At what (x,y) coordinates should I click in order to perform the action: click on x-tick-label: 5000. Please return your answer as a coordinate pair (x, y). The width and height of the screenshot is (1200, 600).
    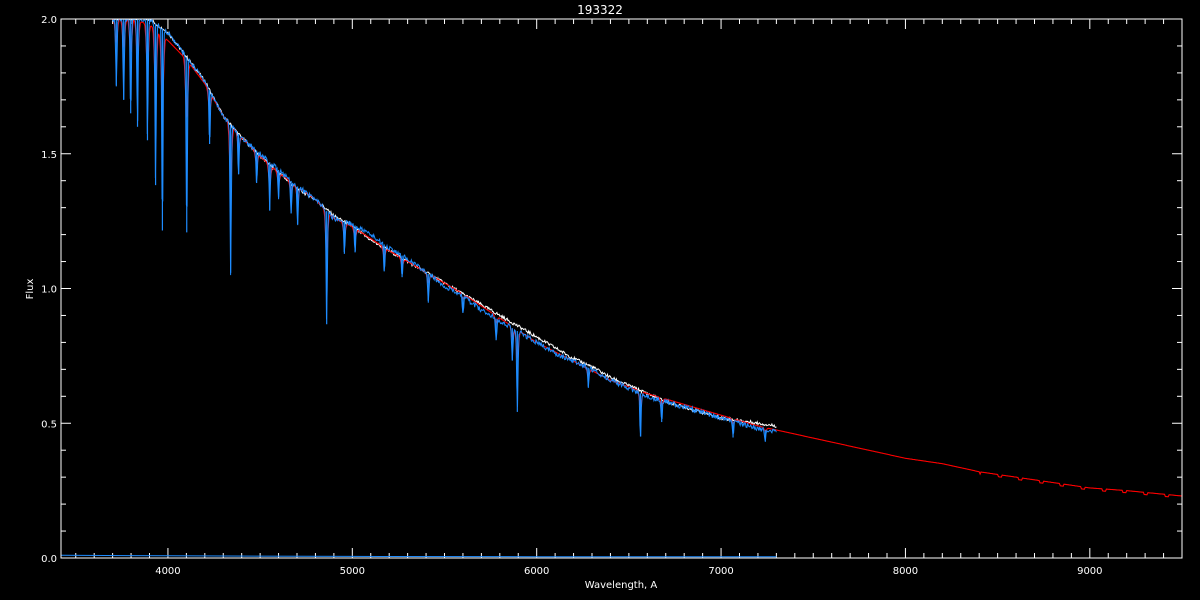
    Looking at the image, I should click on (352, 571).